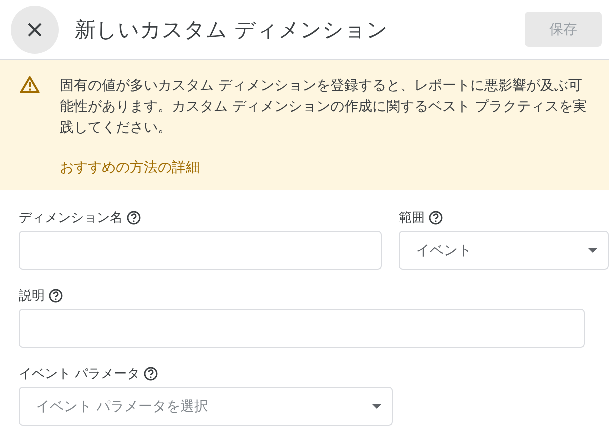 The height and width of the screenshot is (446, 609). I want to click on warning-message: 固有の値が多いカスタム ディメンションを登録すると、レポートに悪影響が及ぶ可能性があります。カスタム ディメンションの作成に関するベスト プラクティスを実践してください。, so click(324, 107).